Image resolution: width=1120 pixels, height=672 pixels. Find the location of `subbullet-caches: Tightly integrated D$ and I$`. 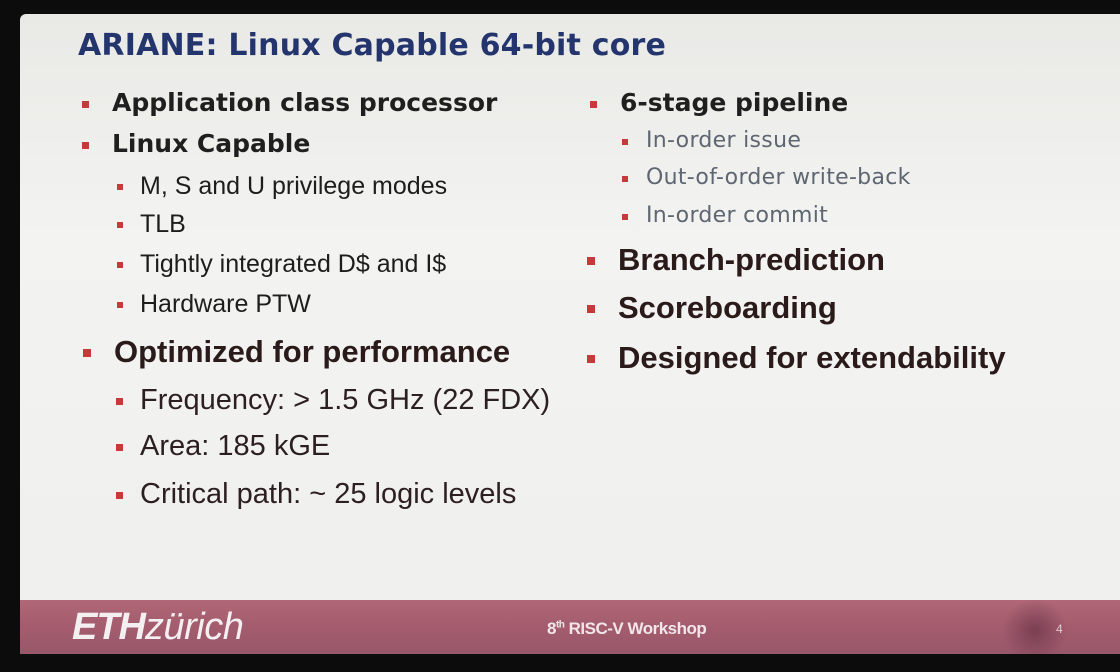

subbullet-caches: Tightly integrated D$ and I$ is located at coordinates (282, 264).